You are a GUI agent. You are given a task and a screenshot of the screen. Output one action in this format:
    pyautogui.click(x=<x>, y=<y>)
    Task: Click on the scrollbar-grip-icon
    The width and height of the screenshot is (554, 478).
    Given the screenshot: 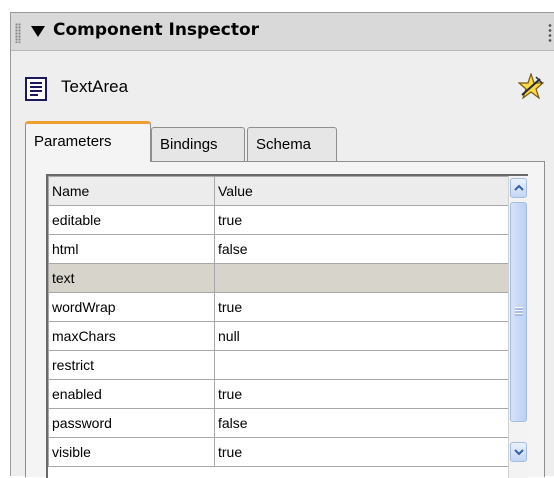 What is the action you would take?
    pyautogui.click(x=519, y=311)
    